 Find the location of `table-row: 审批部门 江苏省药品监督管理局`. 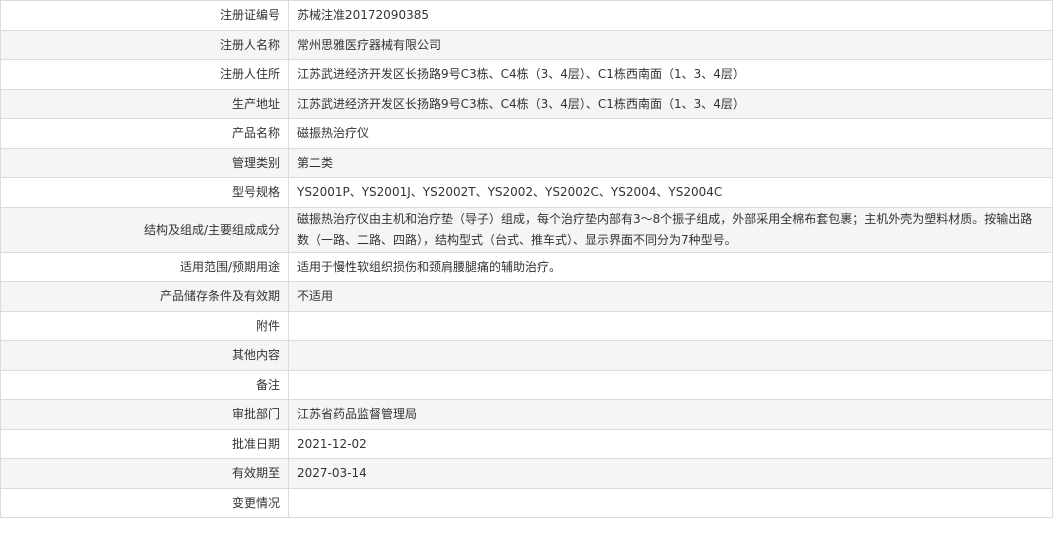

table-row: 审批部门 江苏省药品监督管理局 is located at coordinates (526, 414).